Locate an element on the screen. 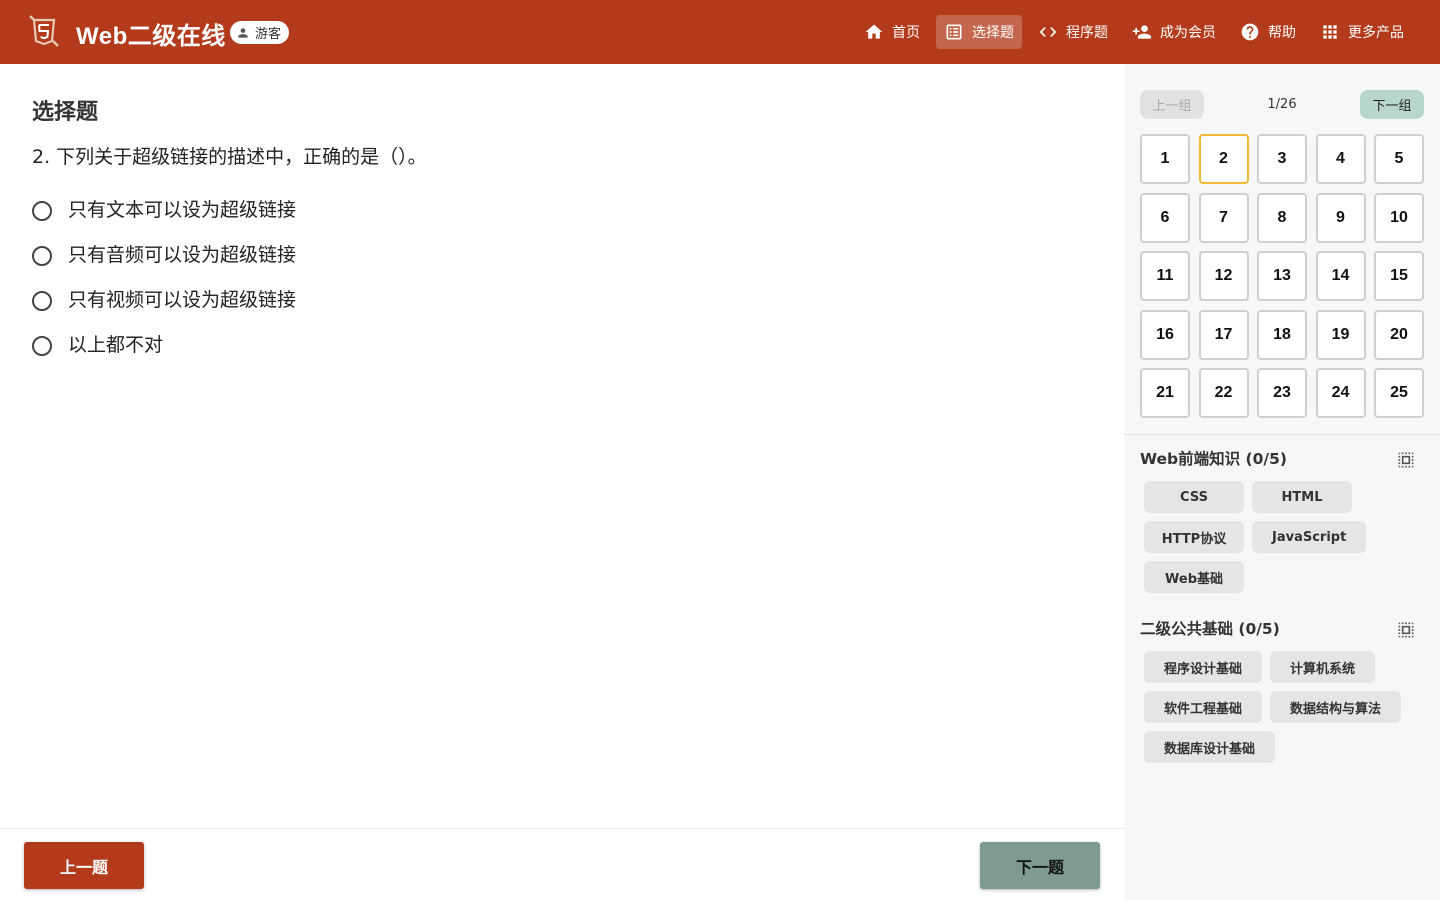  nav-help-label: 帮助 is located at coordinates (1282, 33).